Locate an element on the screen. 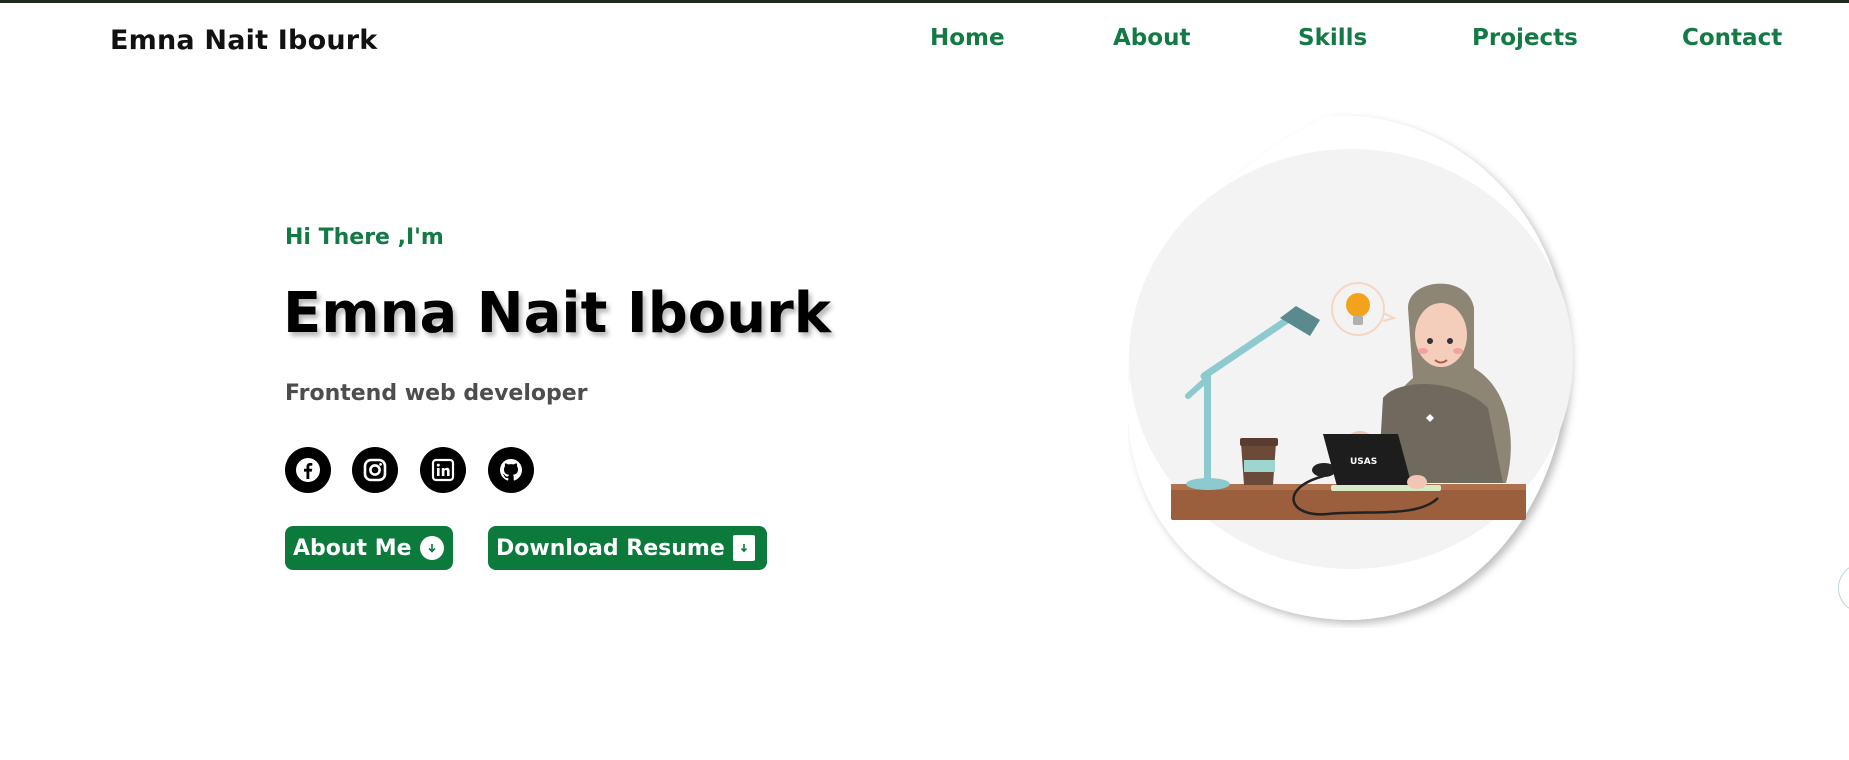  hero-greeting: Hi There ,I'm is located at coordinates (364, 237).